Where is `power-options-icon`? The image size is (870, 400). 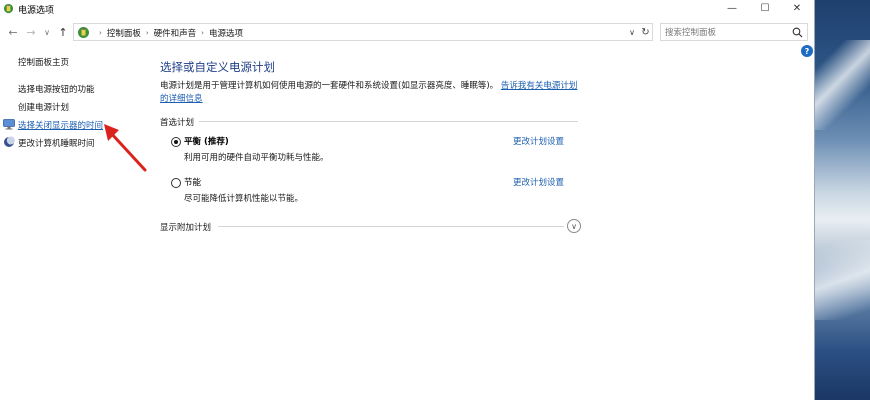
power-options-icon is located at coordinates (8, 8).